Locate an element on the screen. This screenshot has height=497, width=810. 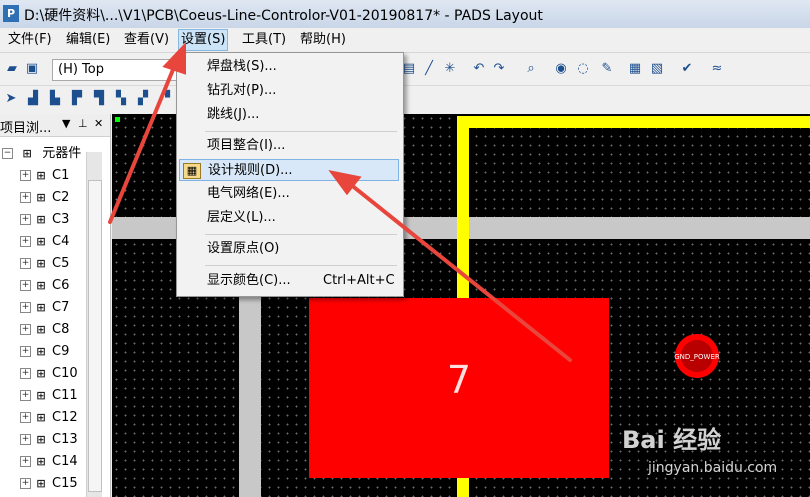
component-label: C6 is located at coordinates (61, 285).